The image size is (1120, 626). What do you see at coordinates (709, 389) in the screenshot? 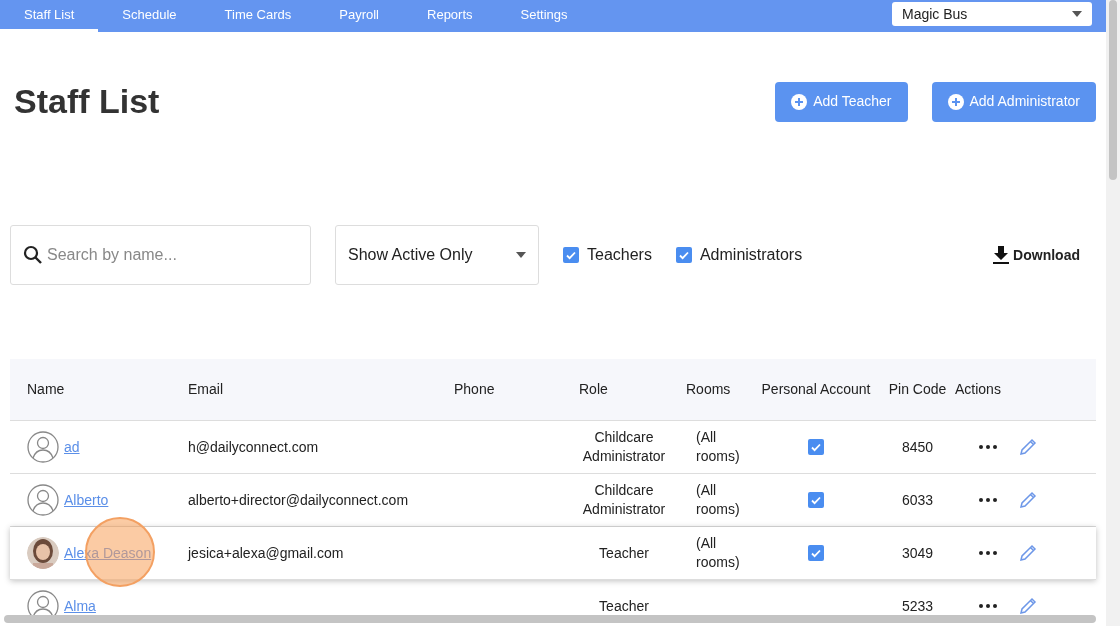
I see `column-header: Rooms` at bounding box center [709, 389].